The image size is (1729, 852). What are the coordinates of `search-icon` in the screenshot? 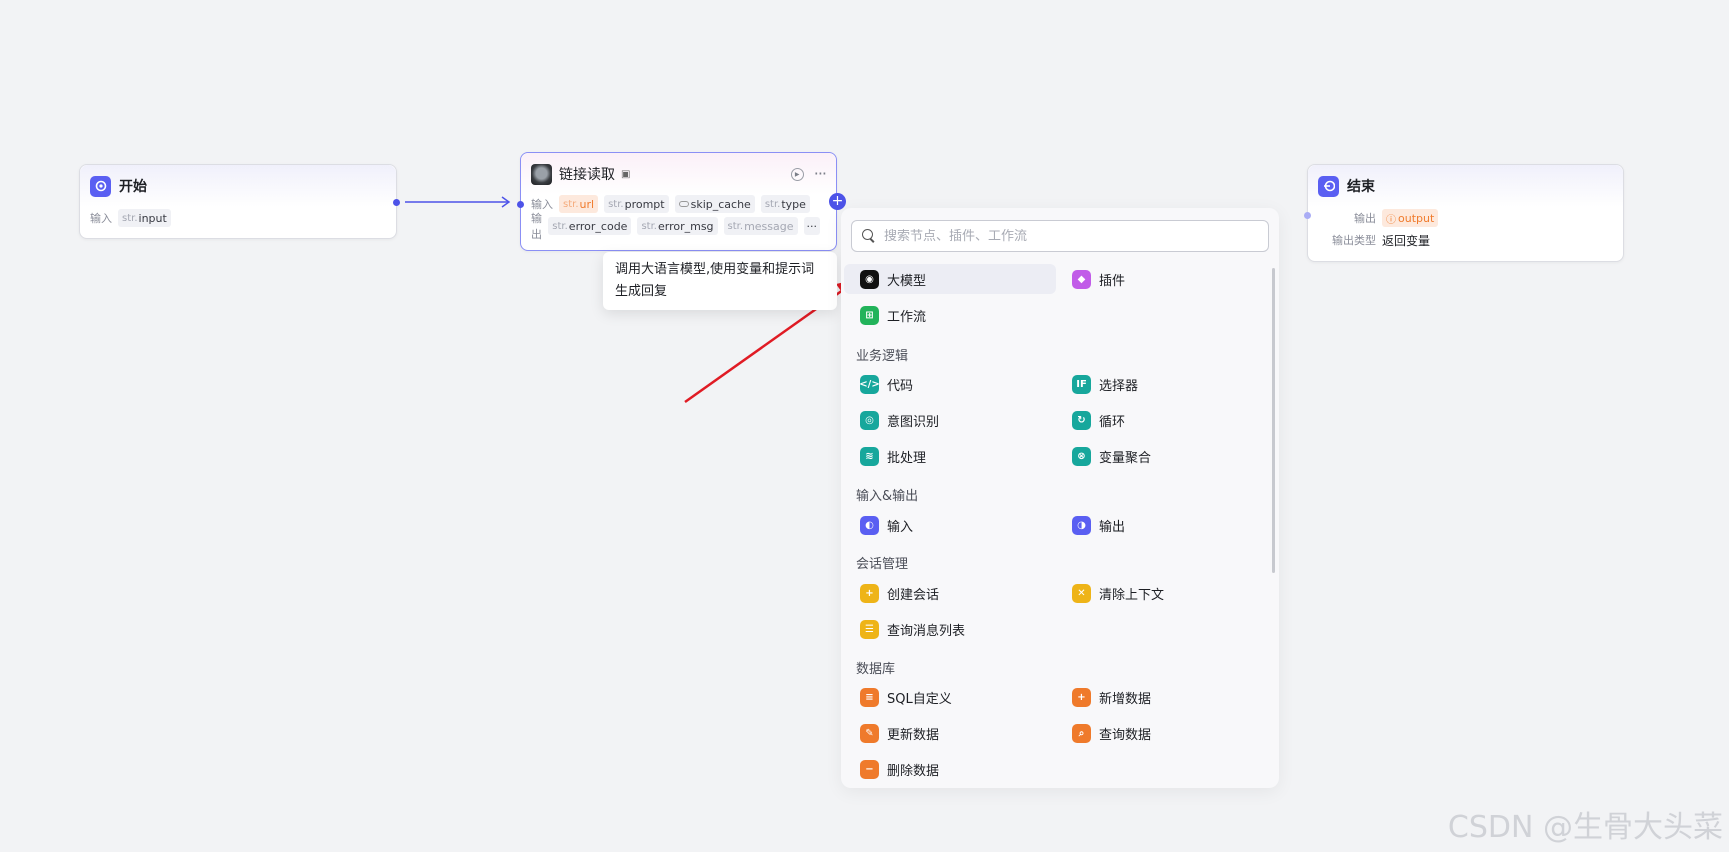 It's located at (869, 236).